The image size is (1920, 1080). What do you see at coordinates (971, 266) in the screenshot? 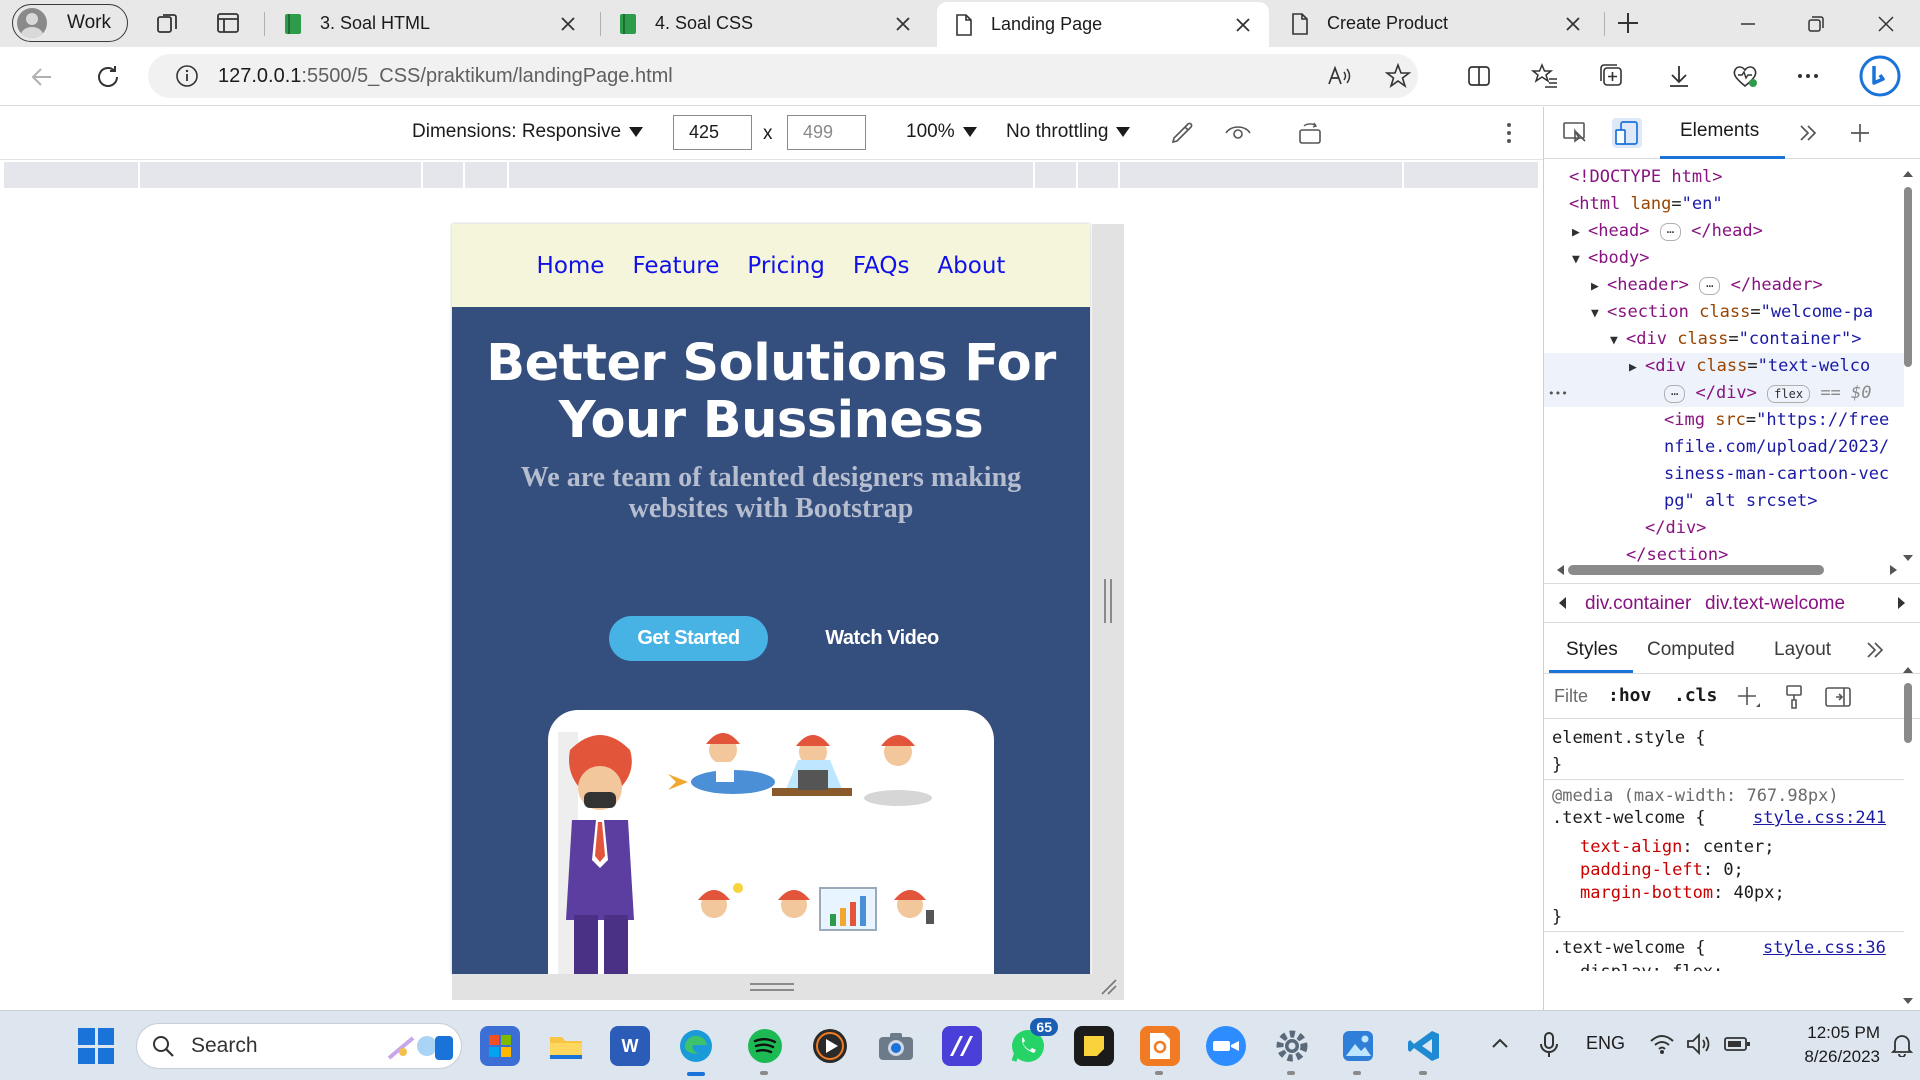
I see `nav-about-link: About` at bounding box center [971, 266].